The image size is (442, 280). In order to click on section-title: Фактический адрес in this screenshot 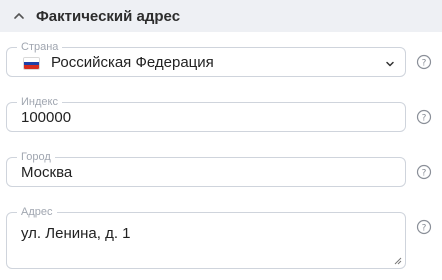, I will do `click(108, 16)`.